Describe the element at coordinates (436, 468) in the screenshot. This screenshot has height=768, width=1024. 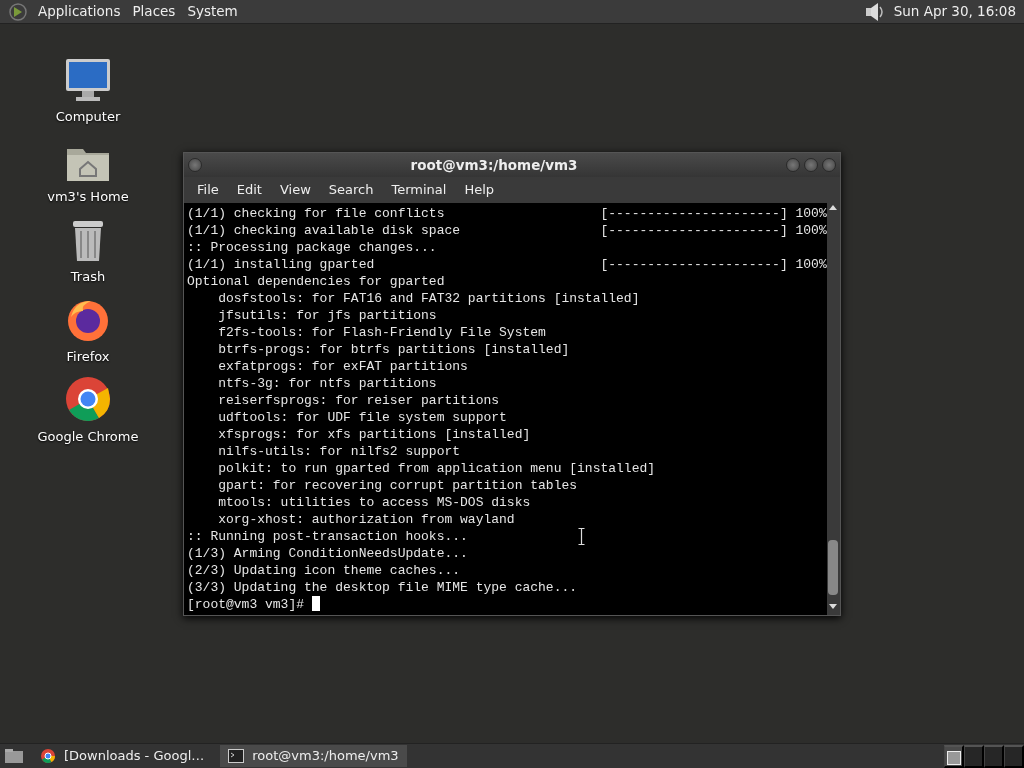
I see `terminal-line: polkit: to run gparted from application menu [installed]` at that location.